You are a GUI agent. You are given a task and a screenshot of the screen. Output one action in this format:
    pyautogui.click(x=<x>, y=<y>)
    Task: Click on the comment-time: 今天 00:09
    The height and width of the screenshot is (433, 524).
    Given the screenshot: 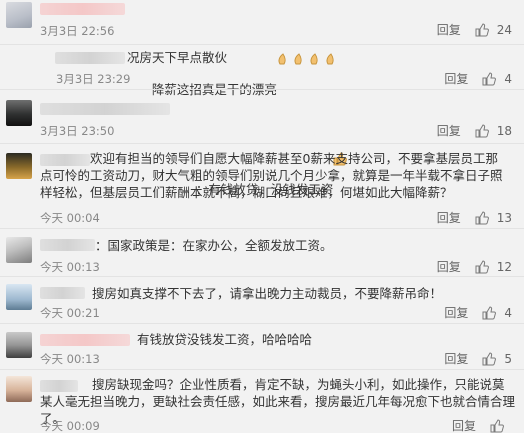 What is the action you would take?
    pyautogui.click(x=70, y=426)
    